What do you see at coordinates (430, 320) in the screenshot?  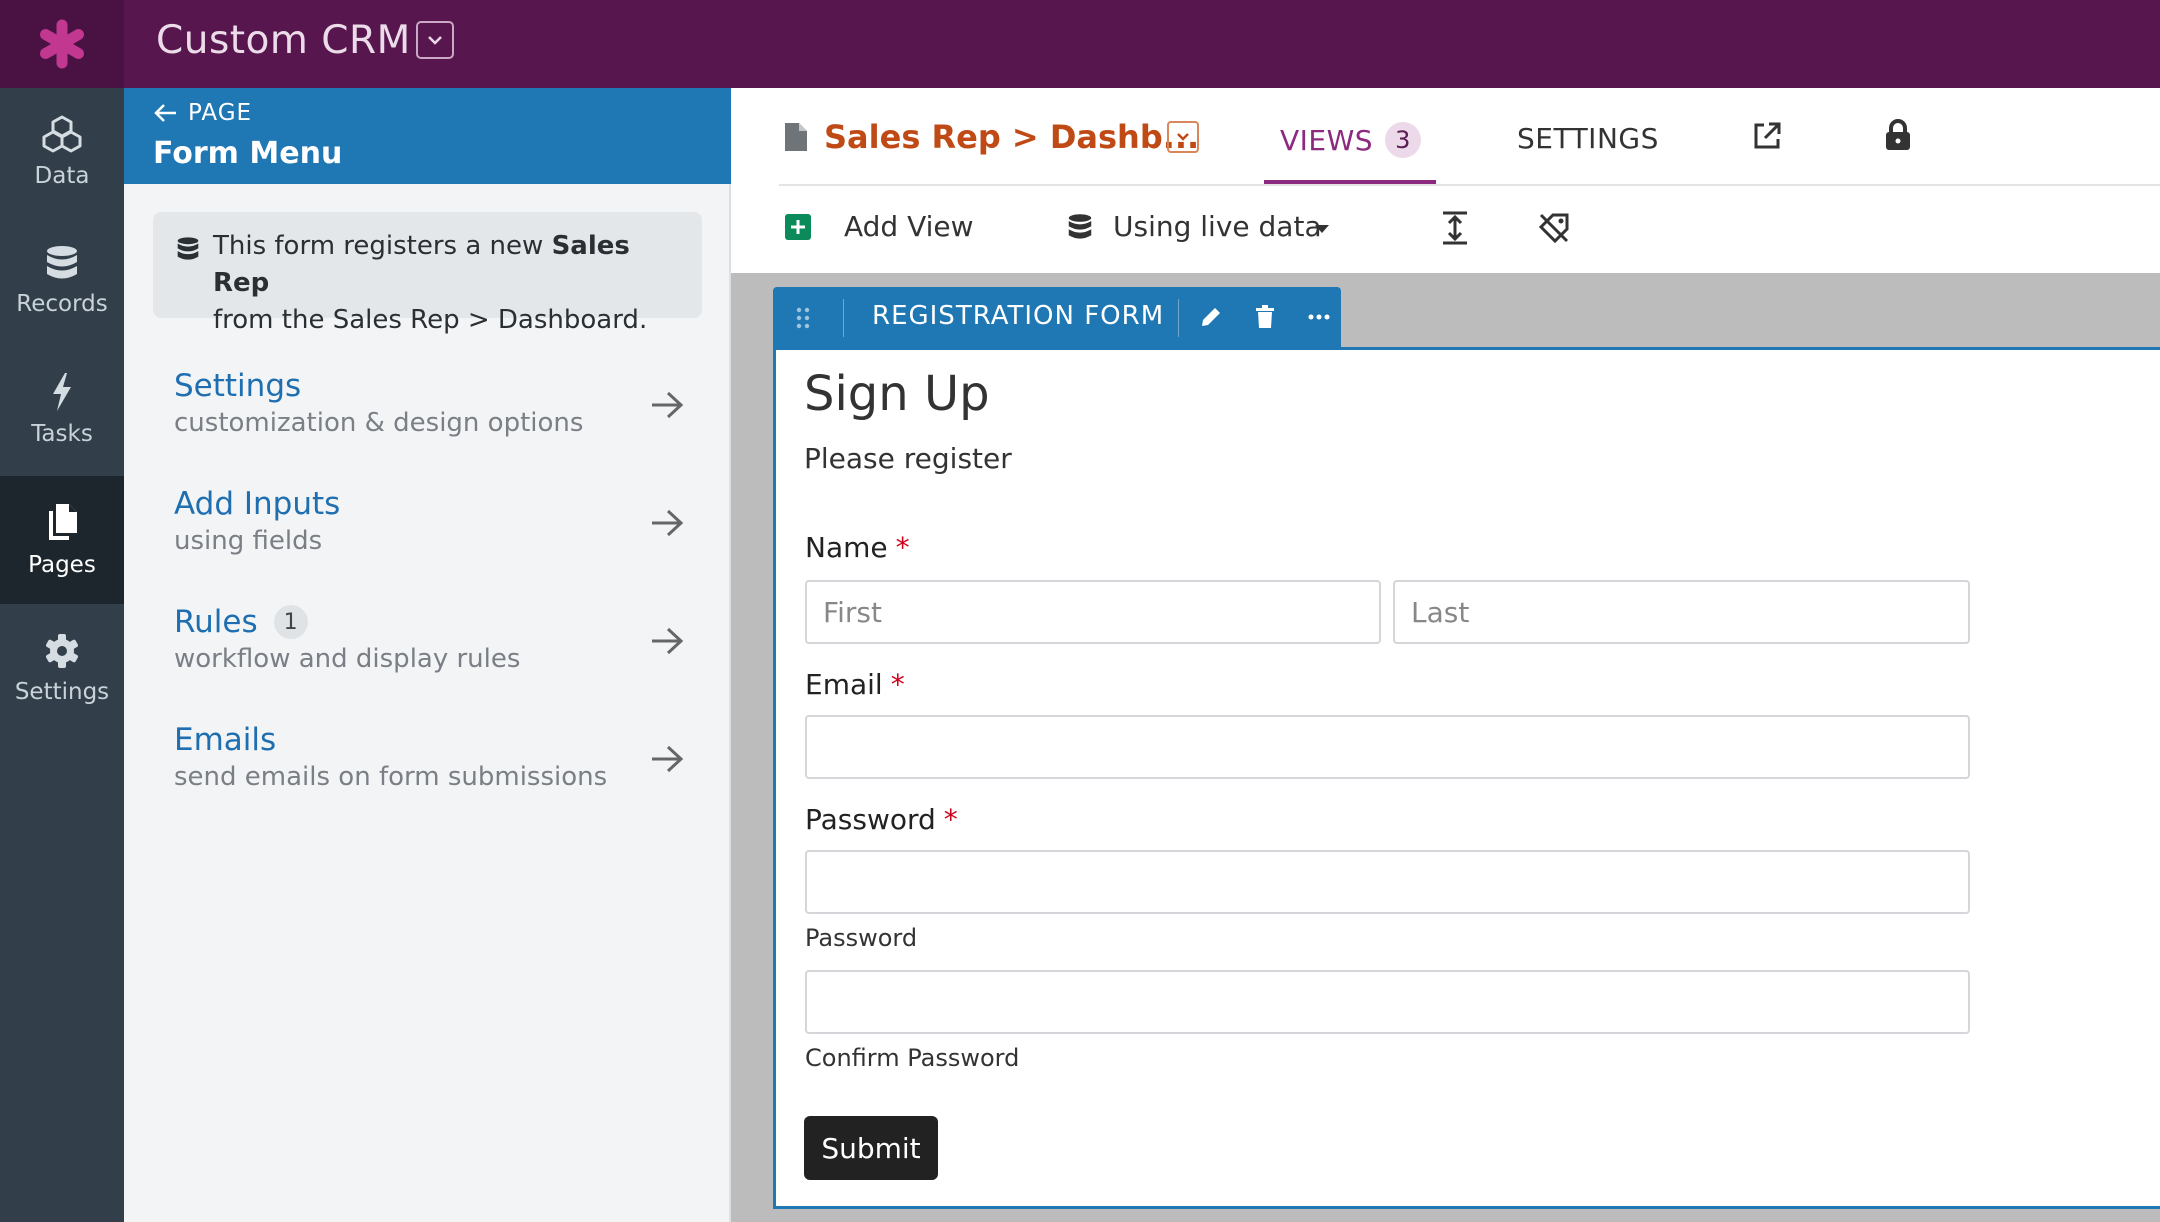 I see `info-suffix: from the Sales Rep > Dashboard.` at bounding box center [430, 320].